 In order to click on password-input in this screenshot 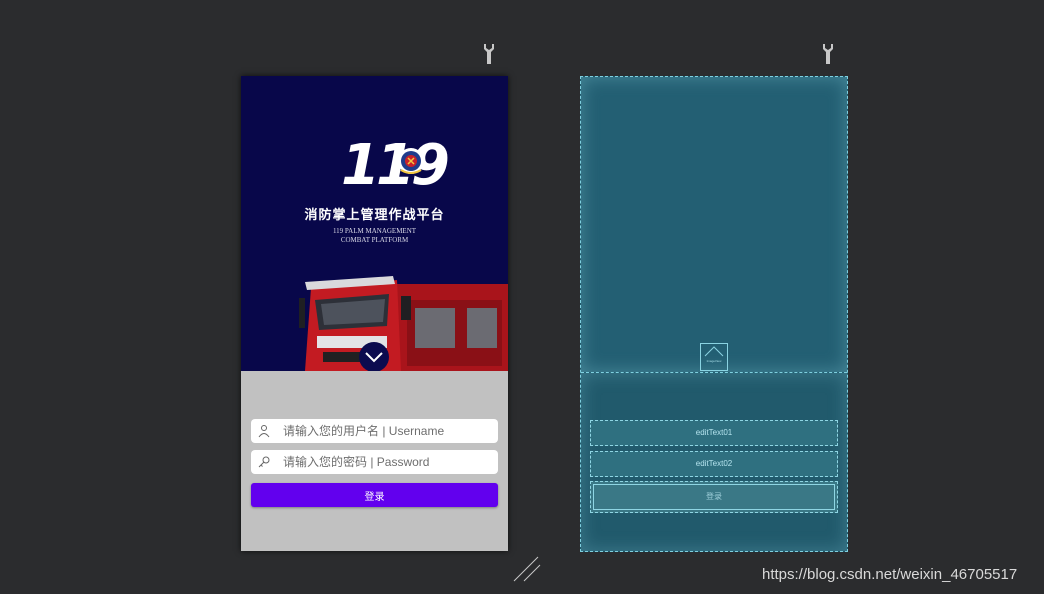, I will do `click(388, 462)`.